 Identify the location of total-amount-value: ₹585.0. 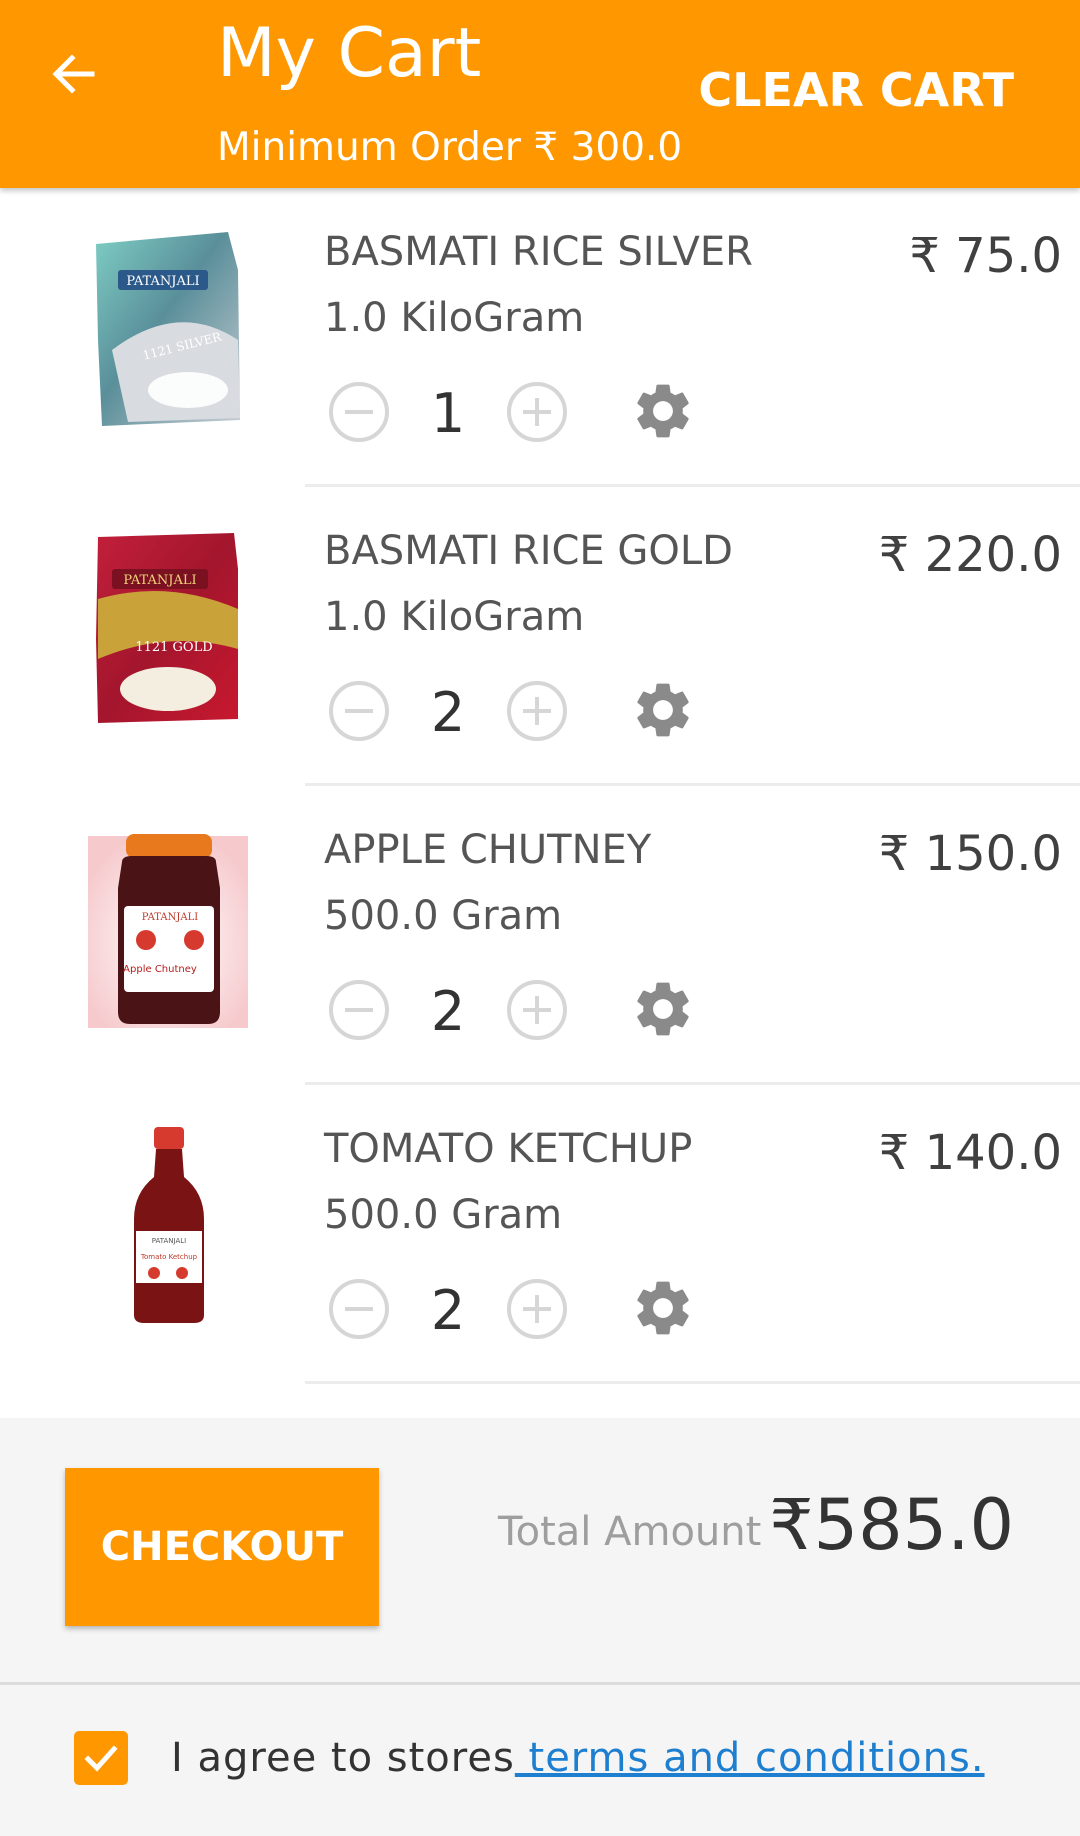
(891, 1525).